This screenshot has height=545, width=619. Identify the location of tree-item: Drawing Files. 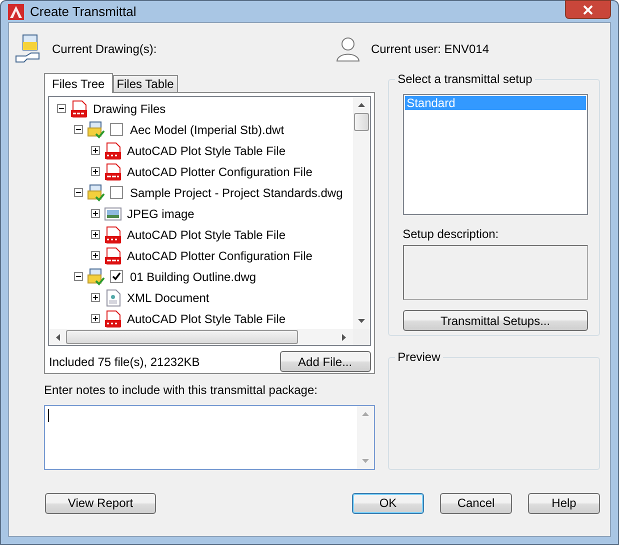
(129, 109).